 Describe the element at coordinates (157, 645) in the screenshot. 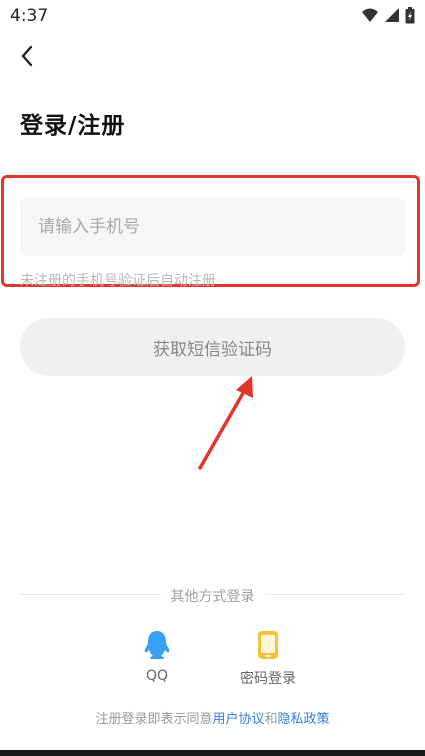

I see `qq-icon` at that location.